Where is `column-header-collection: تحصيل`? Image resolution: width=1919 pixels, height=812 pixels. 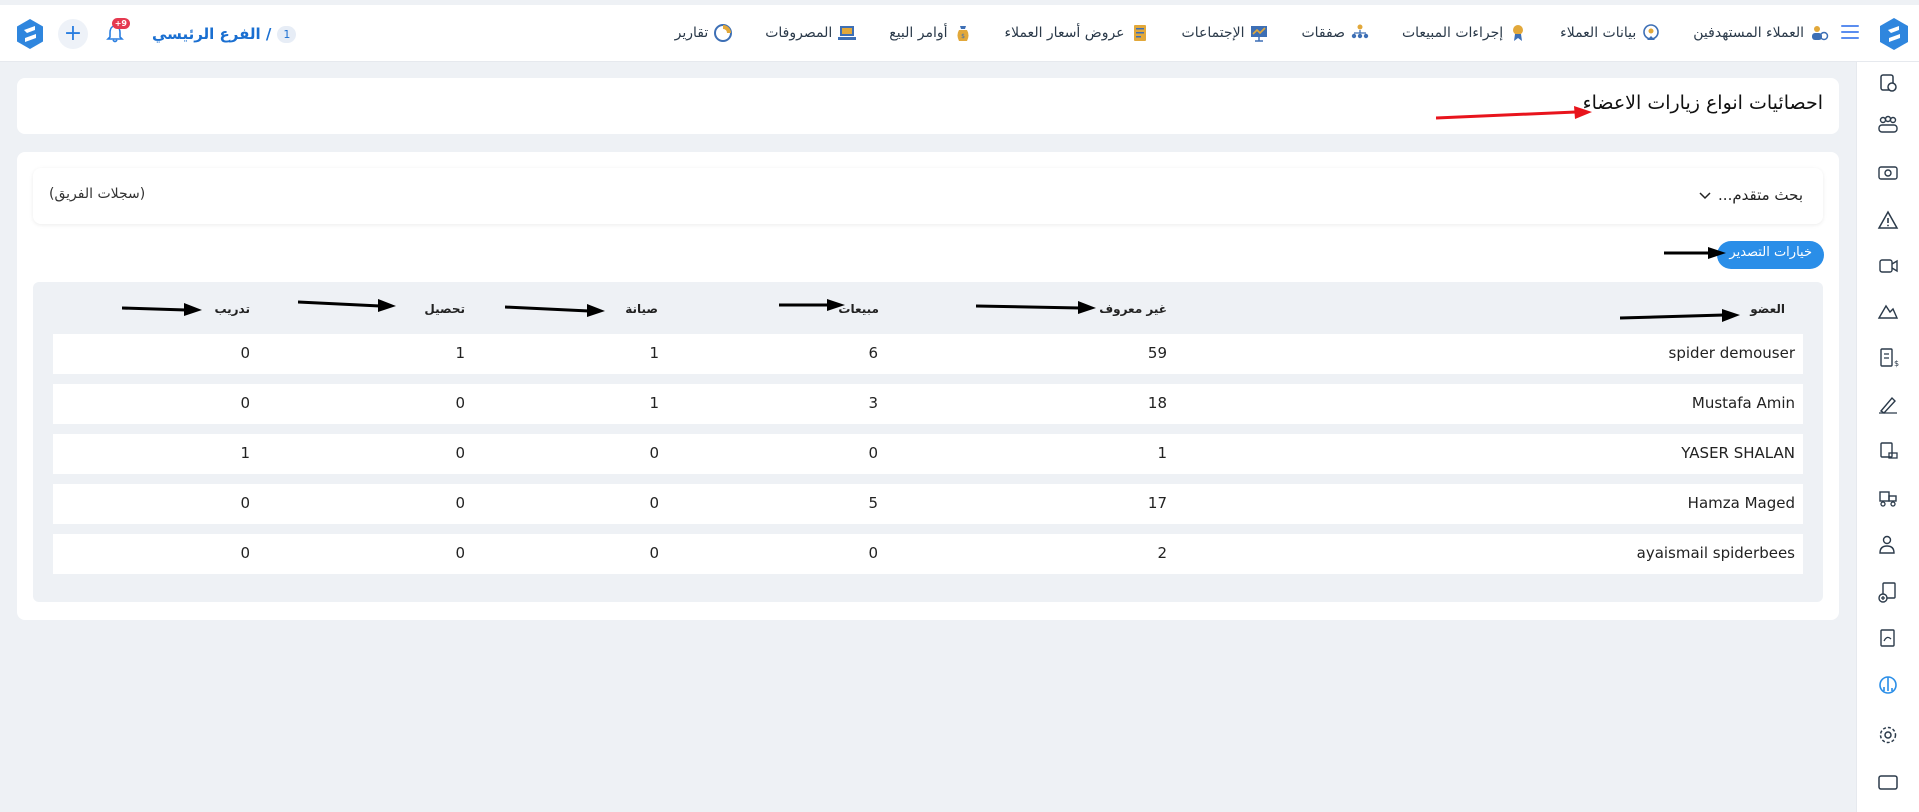 column-header-collection: تحصيل is located at coordinates (444, 309).